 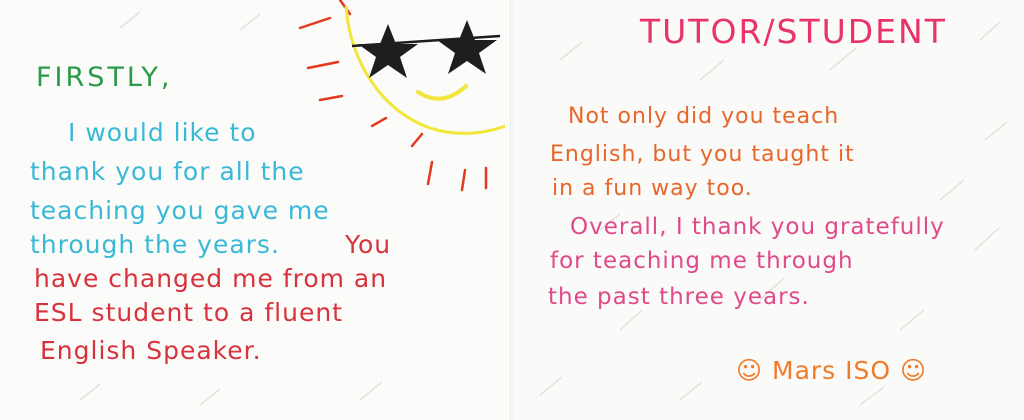 I want to click on message-line: teaching you gave me, so click(x=180, y=210).